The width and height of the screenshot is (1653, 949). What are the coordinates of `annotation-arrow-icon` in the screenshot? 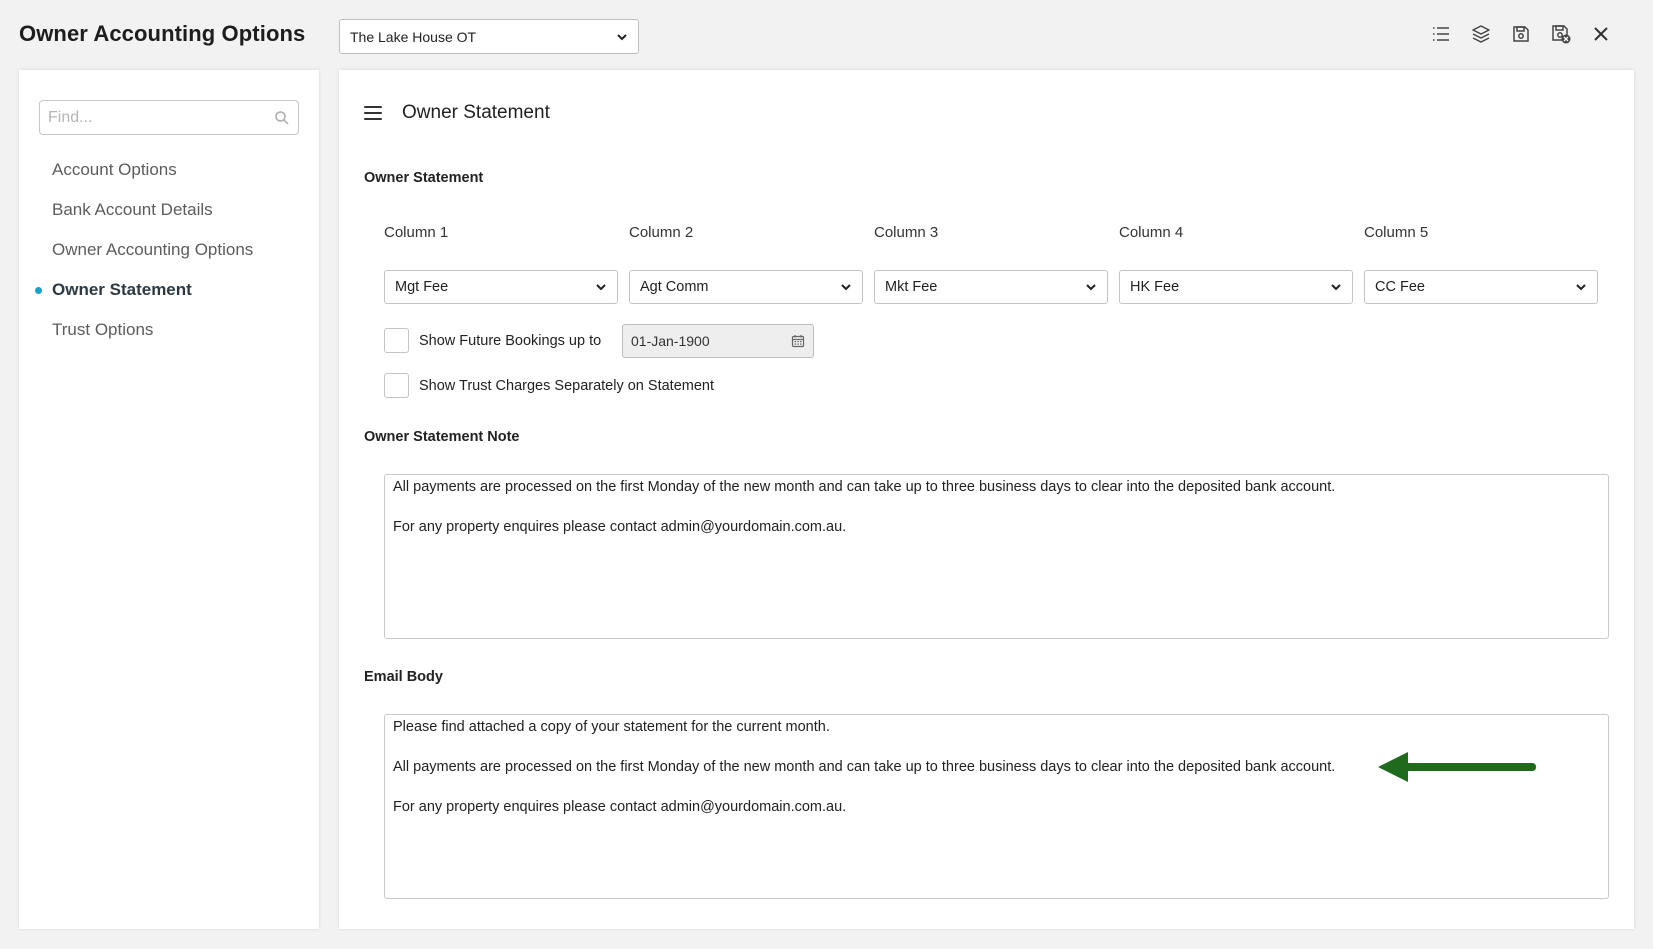 It's located at (1457, 767).